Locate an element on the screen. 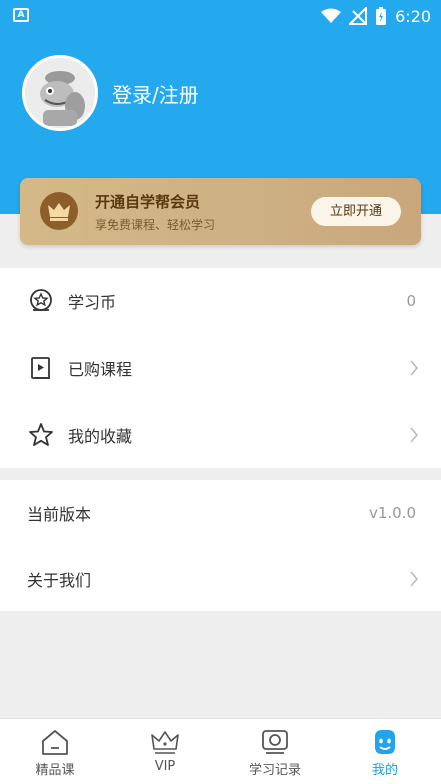 The height and width of the screenshot is (784, 441). tab-label: 我的 is located at coordinates (384, 770).